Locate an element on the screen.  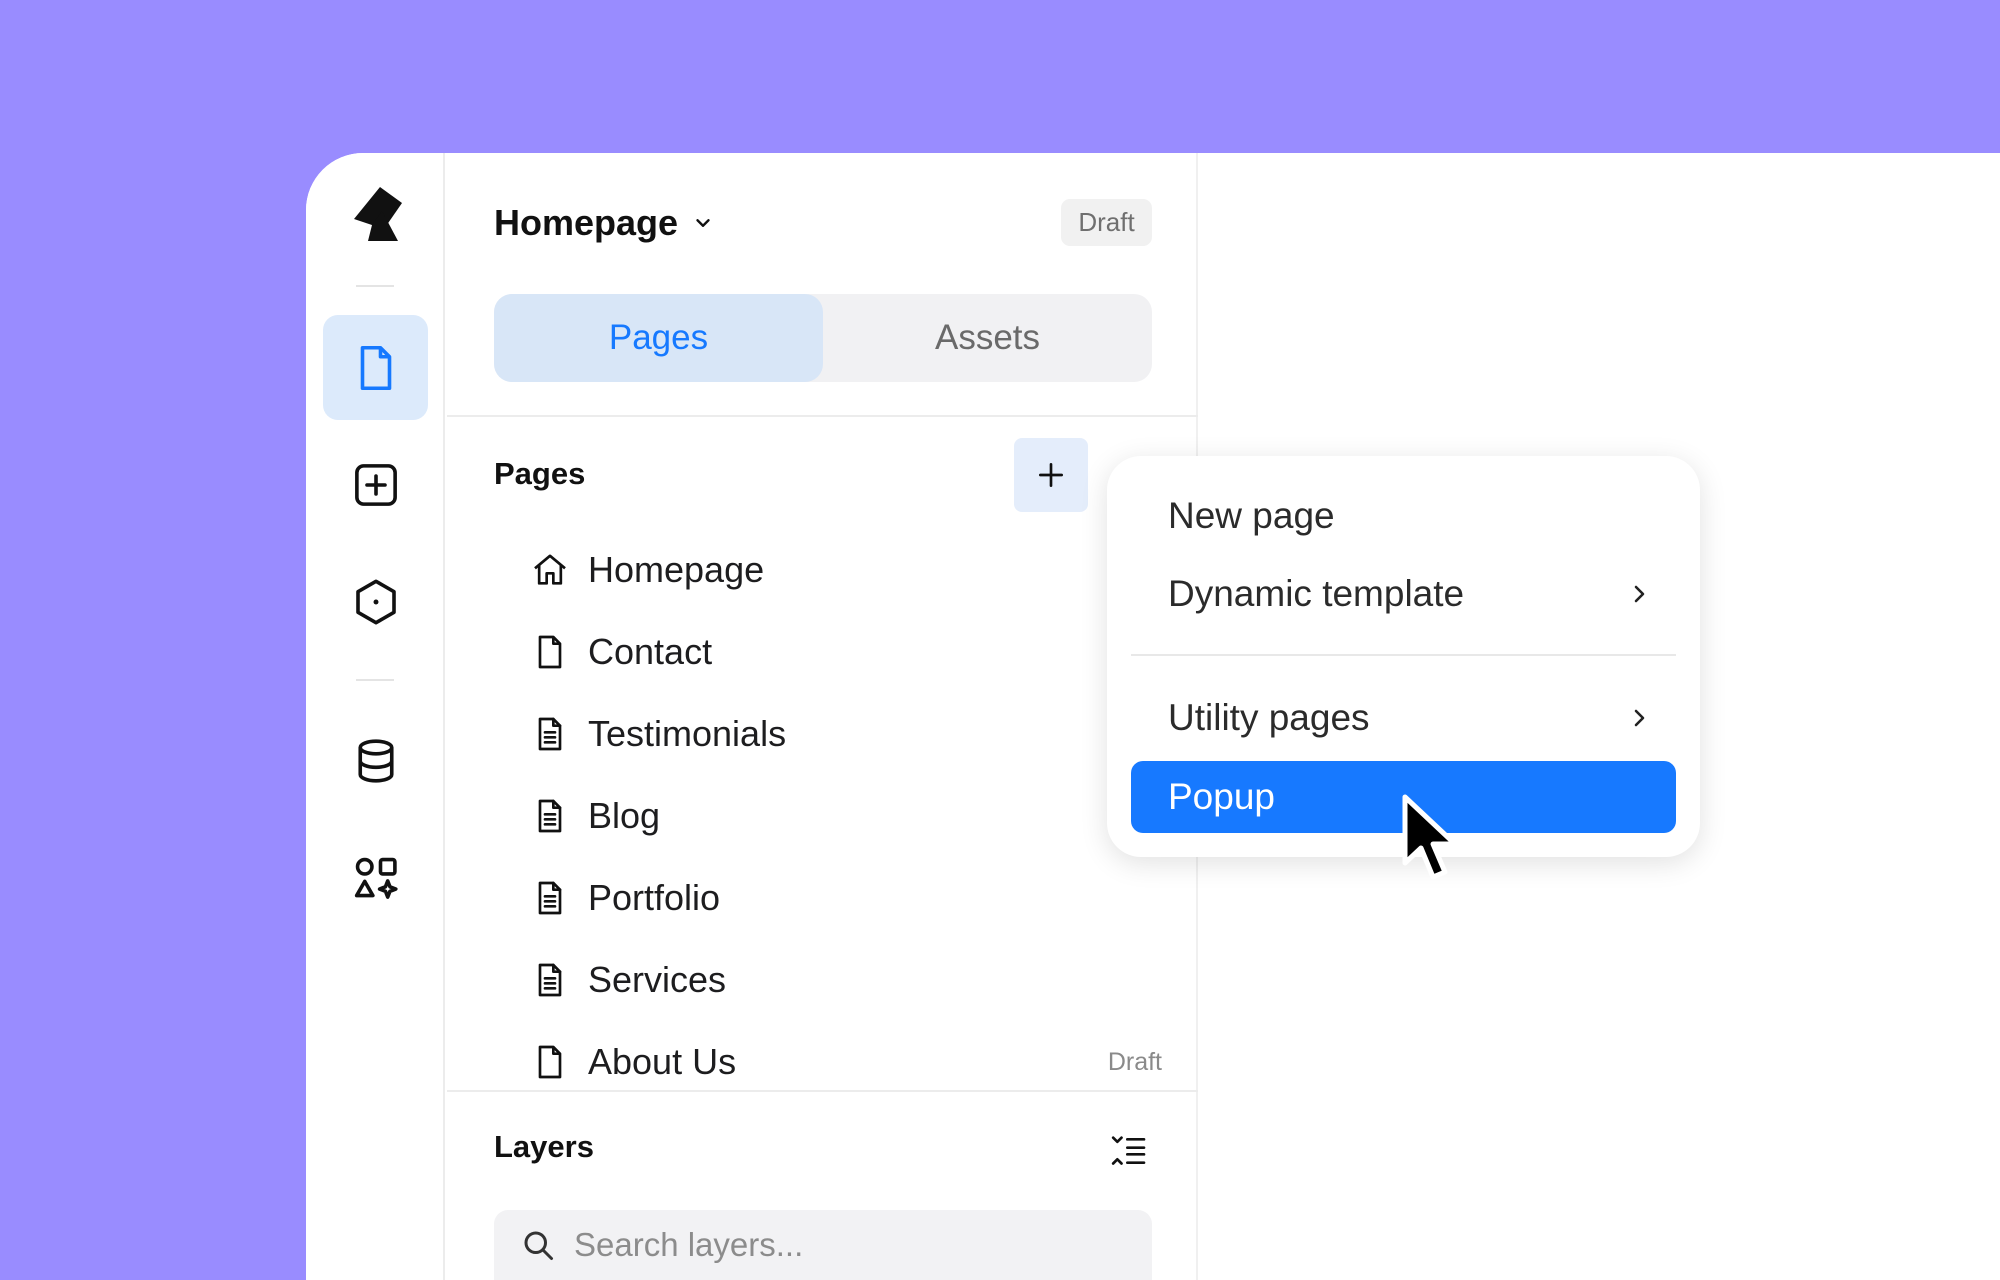
menu-item-utility-pages: Utility pages is located at coordinates (1403, 718).